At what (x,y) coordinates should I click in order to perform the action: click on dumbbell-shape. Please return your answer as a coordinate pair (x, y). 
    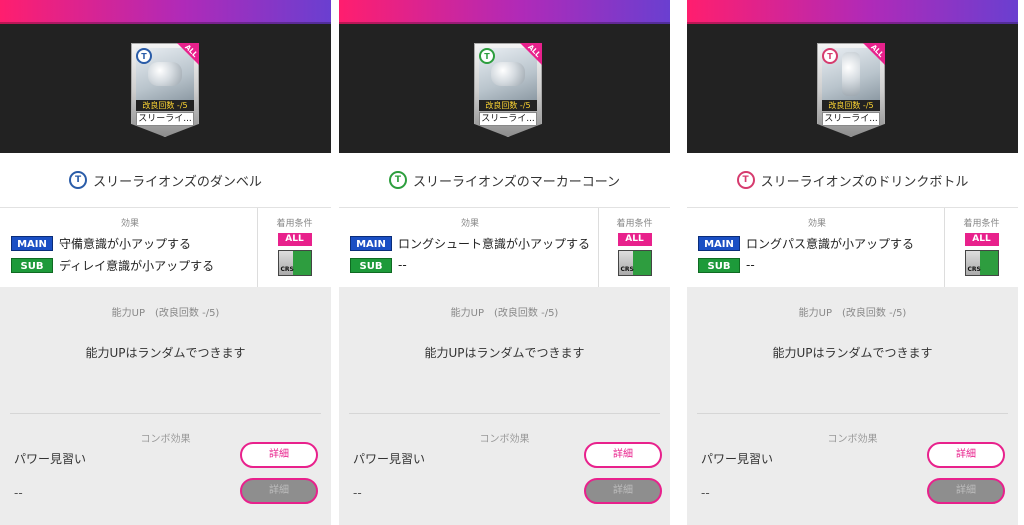
    Looking at the image, I should click on (165, 74).